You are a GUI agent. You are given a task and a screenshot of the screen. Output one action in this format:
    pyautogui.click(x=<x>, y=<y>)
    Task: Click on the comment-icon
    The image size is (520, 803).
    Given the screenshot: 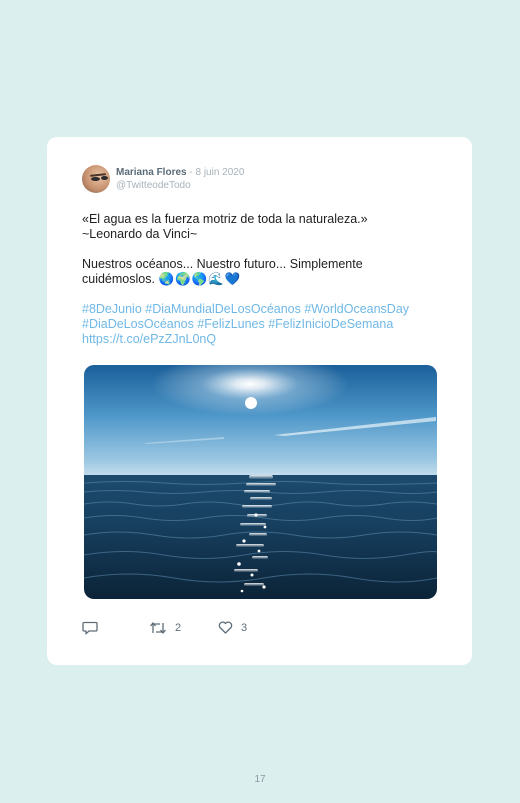 What is the action you would take?
    pyautogui.click(x=90, y=628)
    